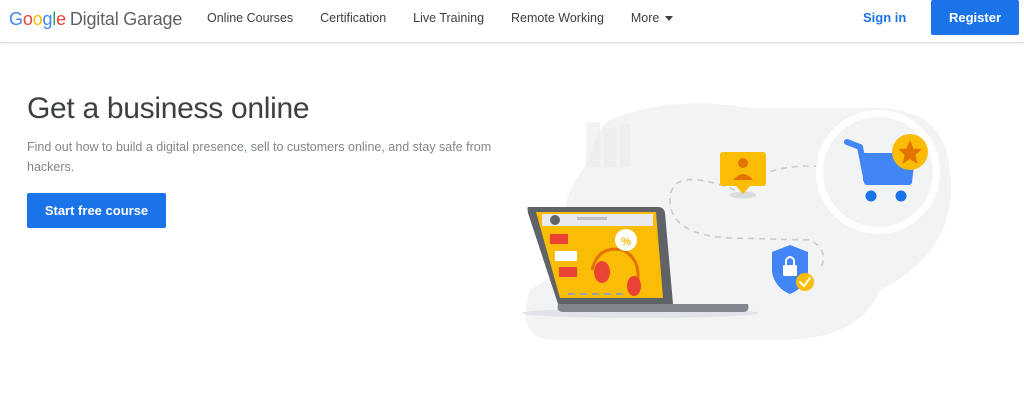 The image size is (1024, 416). I want to click on page-title: Get a business online, so click(168, 108).